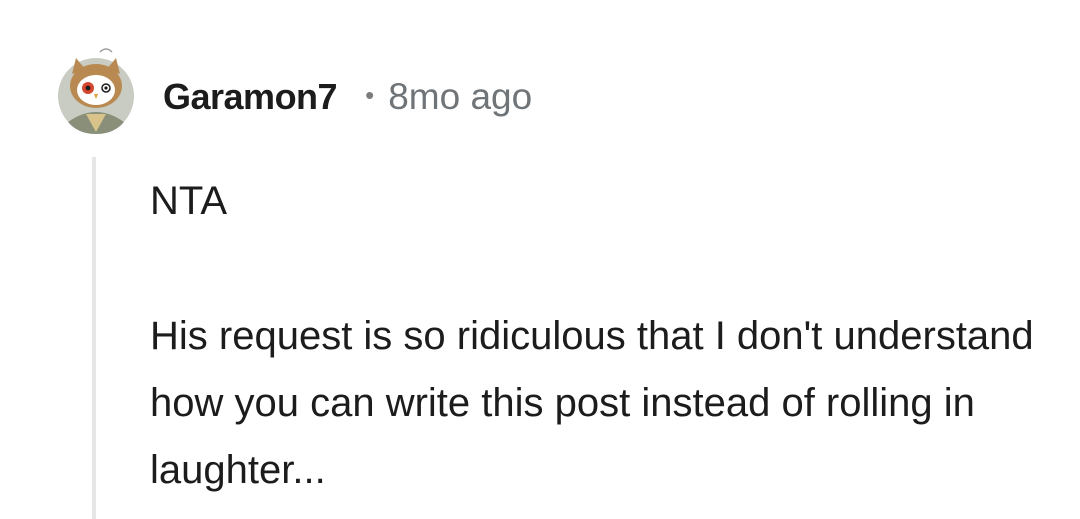 The image size is (1080, 519). What do you see at coordinates (189, 201) in the screenshot?
I see `comment-paragraph: NTA` at bounding box center [189, 201].